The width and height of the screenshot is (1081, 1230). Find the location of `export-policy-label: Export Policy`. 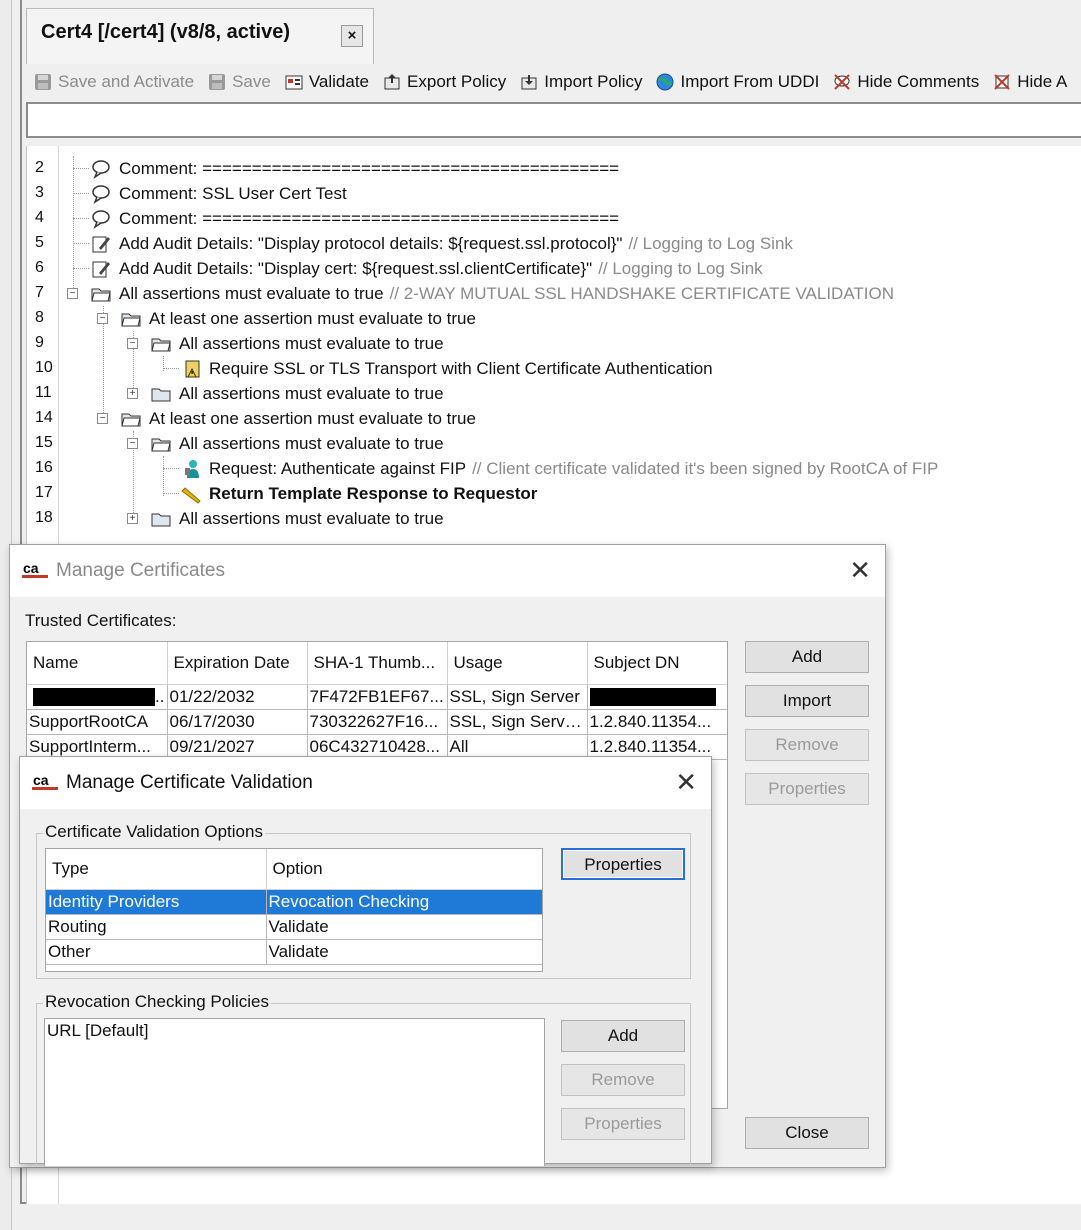

export-policy-label: Export Policy is located at coordinates (457, 81).